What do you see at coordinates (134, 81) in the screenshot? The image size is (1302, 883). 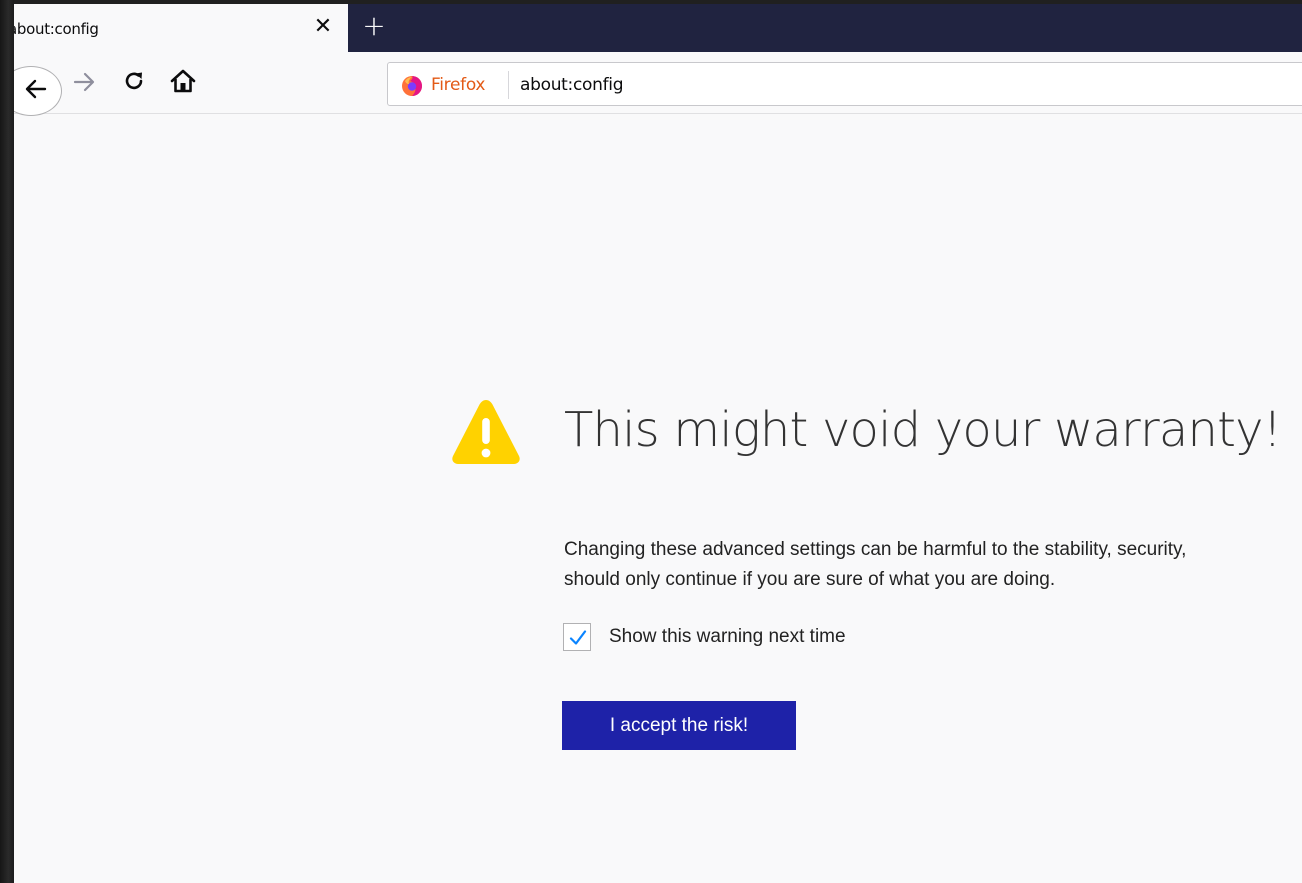 I see `reload-icon` at bounding box center [134, 81].